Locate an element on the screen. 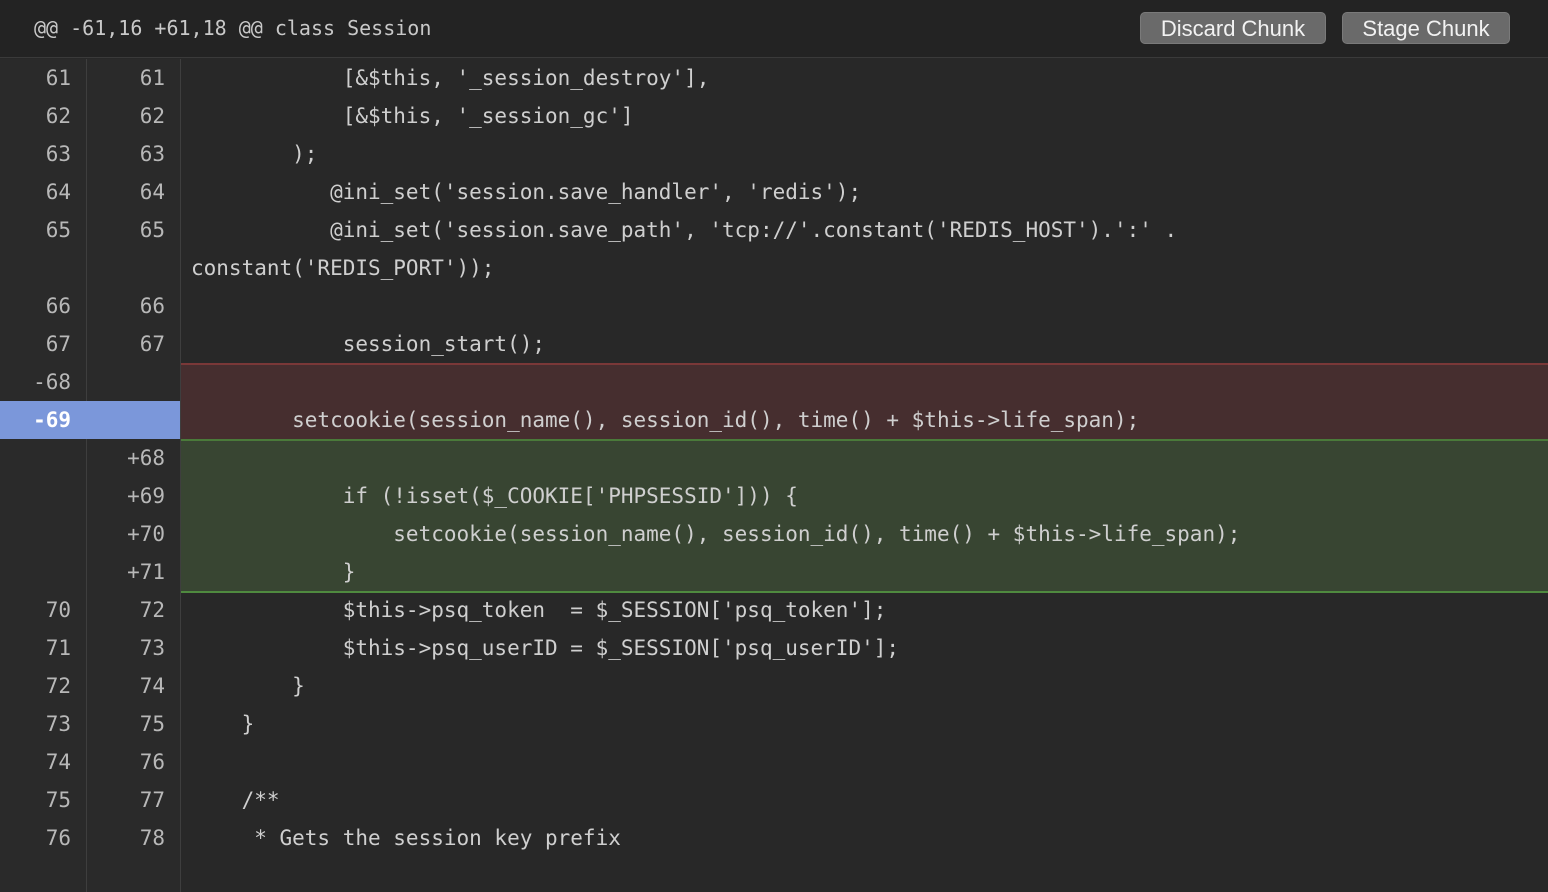 The height and width of the screenshot is (892, 1548). old-line-number: 65 is located at coordinates (43, 230).